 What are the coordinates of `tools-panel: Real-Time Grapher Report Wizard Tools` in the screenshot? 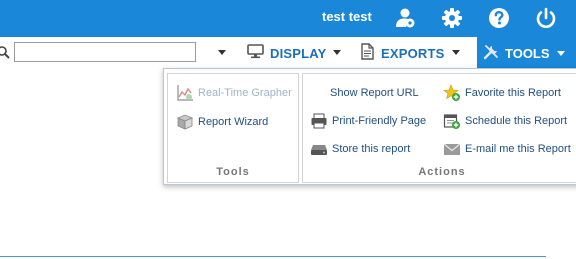 It's located at (233, 128).